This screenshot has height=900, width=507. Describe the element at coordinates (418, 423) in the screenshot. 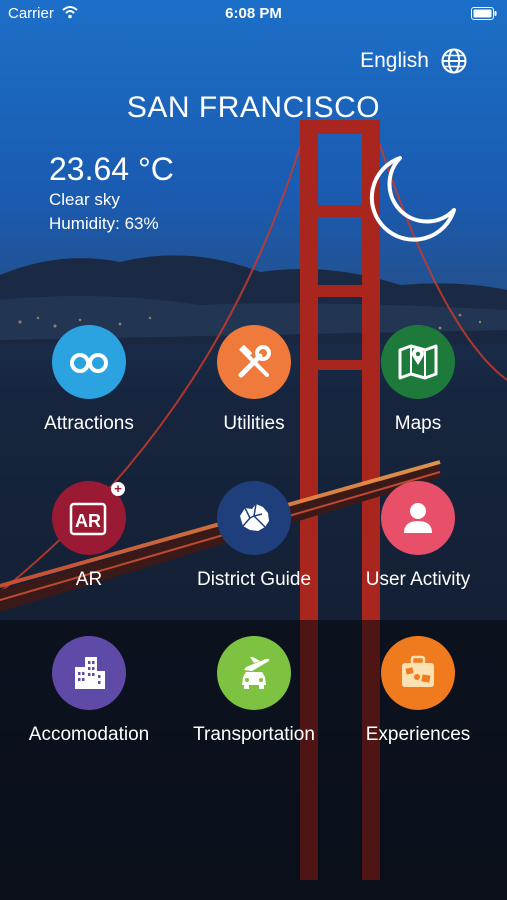

I see `tile-label: Maps` at that location.